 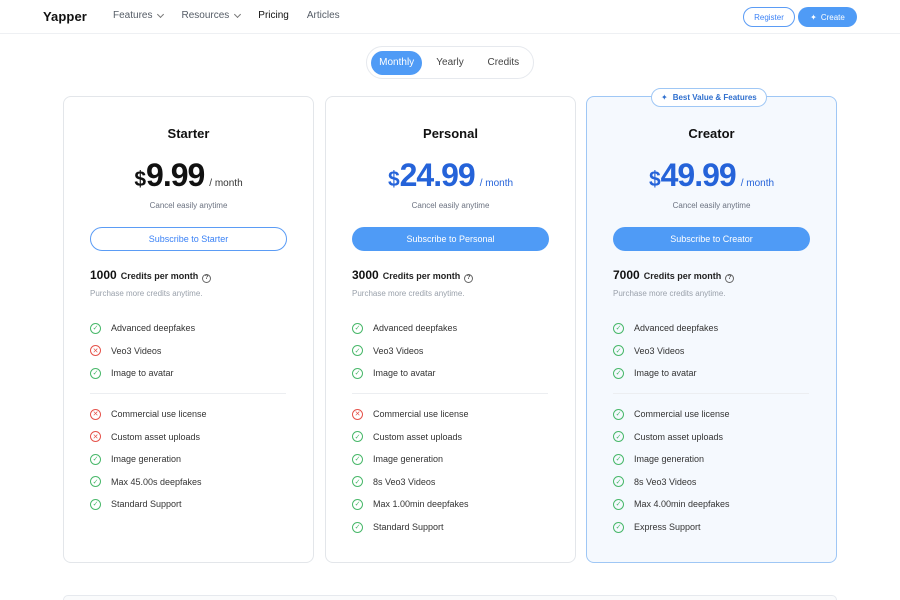 What do you see at coordinates (408, 527) in the screenshot?
I see `feature-label: Standard Support` at bounding box center [408, 527].